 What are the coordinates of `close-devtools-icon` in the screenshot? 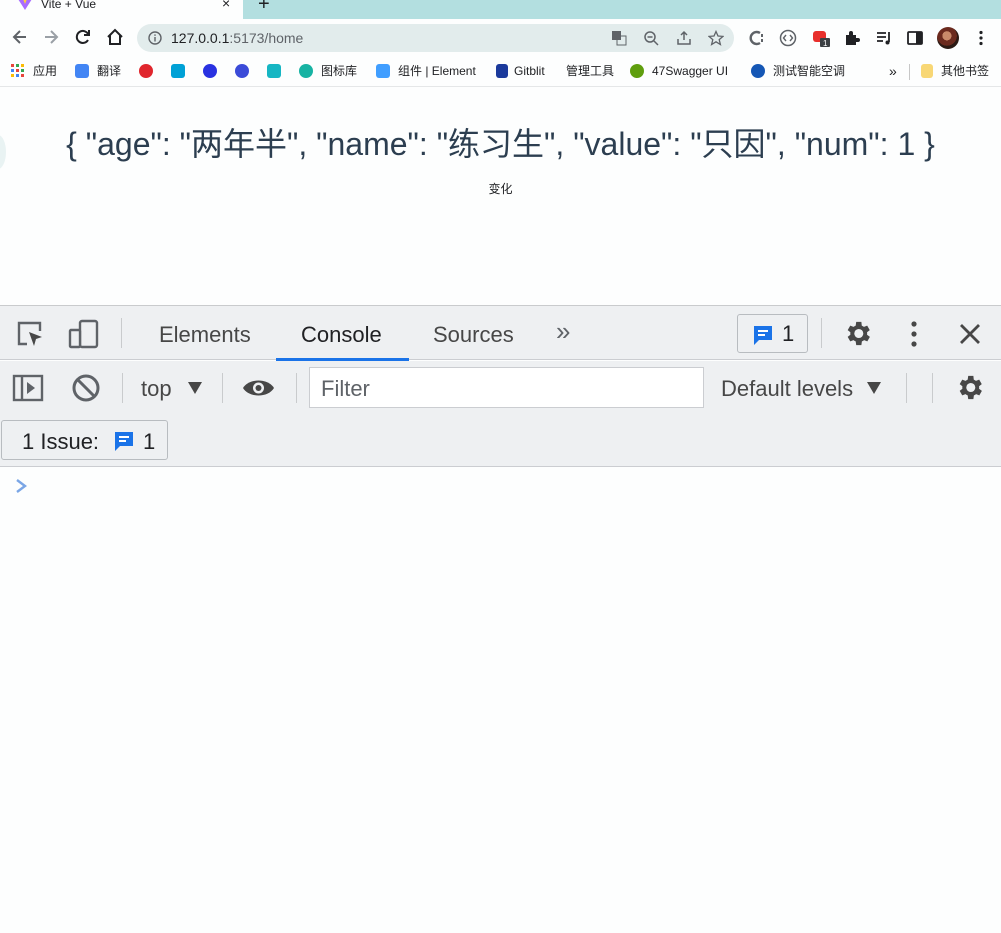 It's located at (970, 334).